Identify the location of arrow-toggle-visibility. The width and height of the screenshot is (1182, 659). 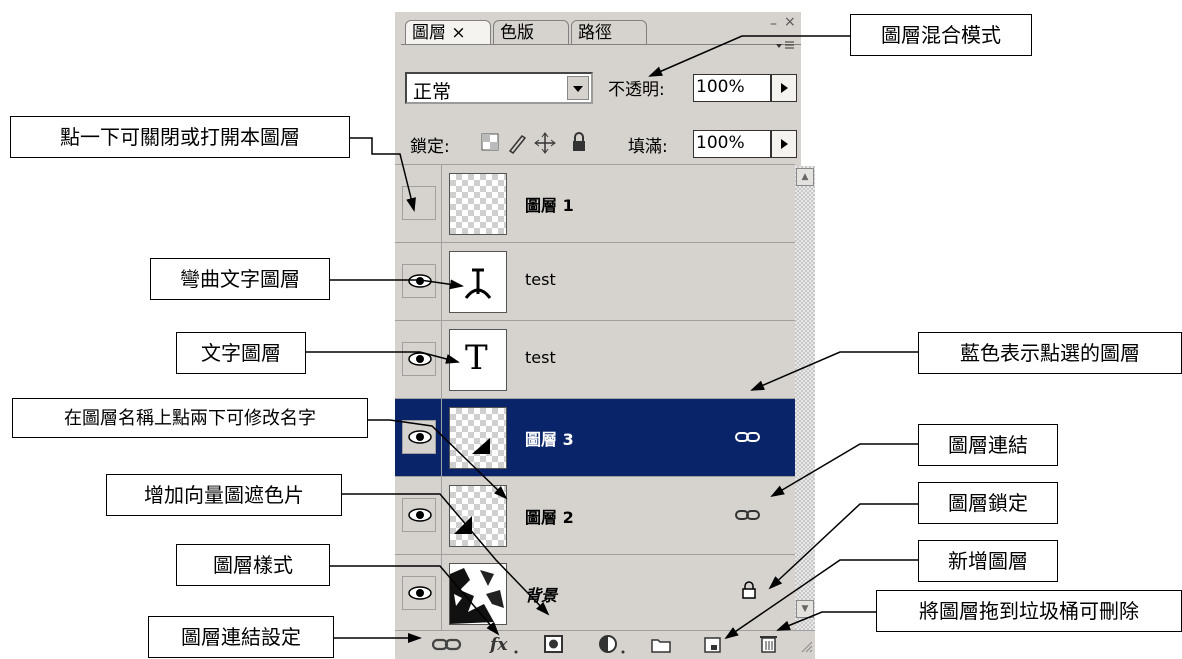
(383, 174).